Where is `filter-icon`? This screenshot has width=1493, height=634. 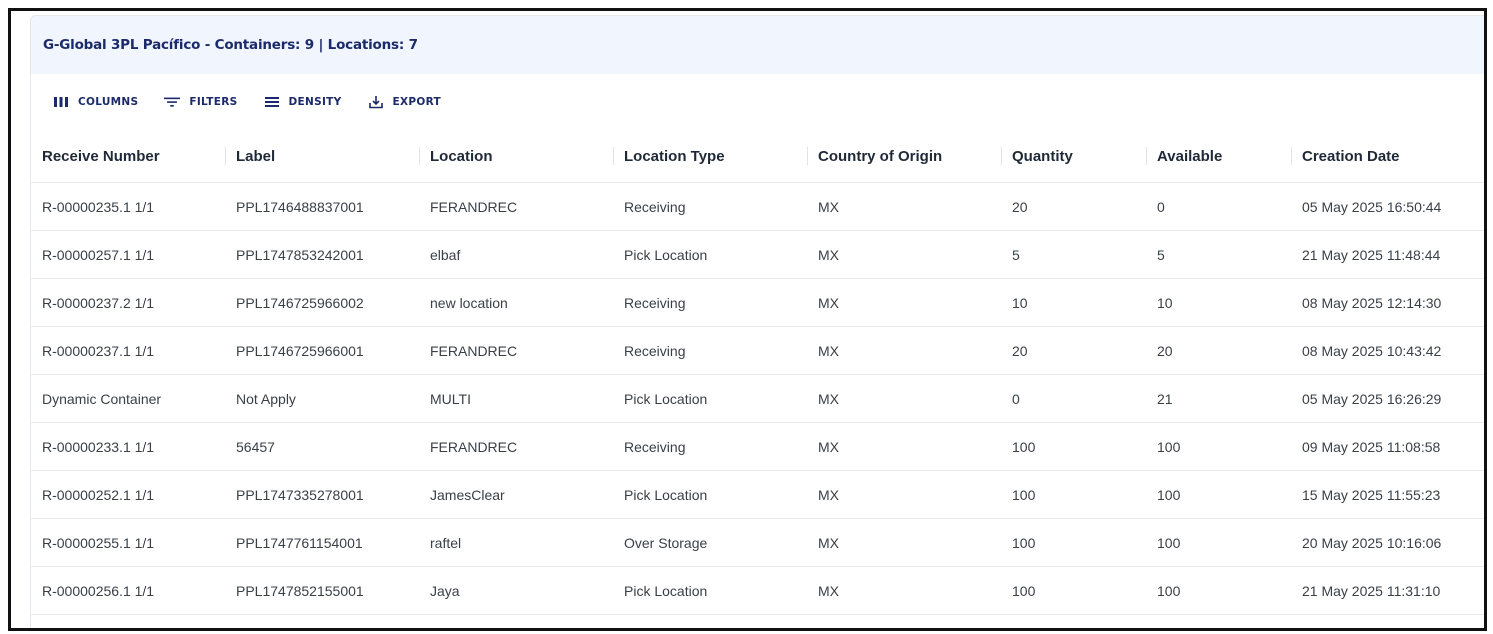
filter-icon is located at coordinates (172, 102).